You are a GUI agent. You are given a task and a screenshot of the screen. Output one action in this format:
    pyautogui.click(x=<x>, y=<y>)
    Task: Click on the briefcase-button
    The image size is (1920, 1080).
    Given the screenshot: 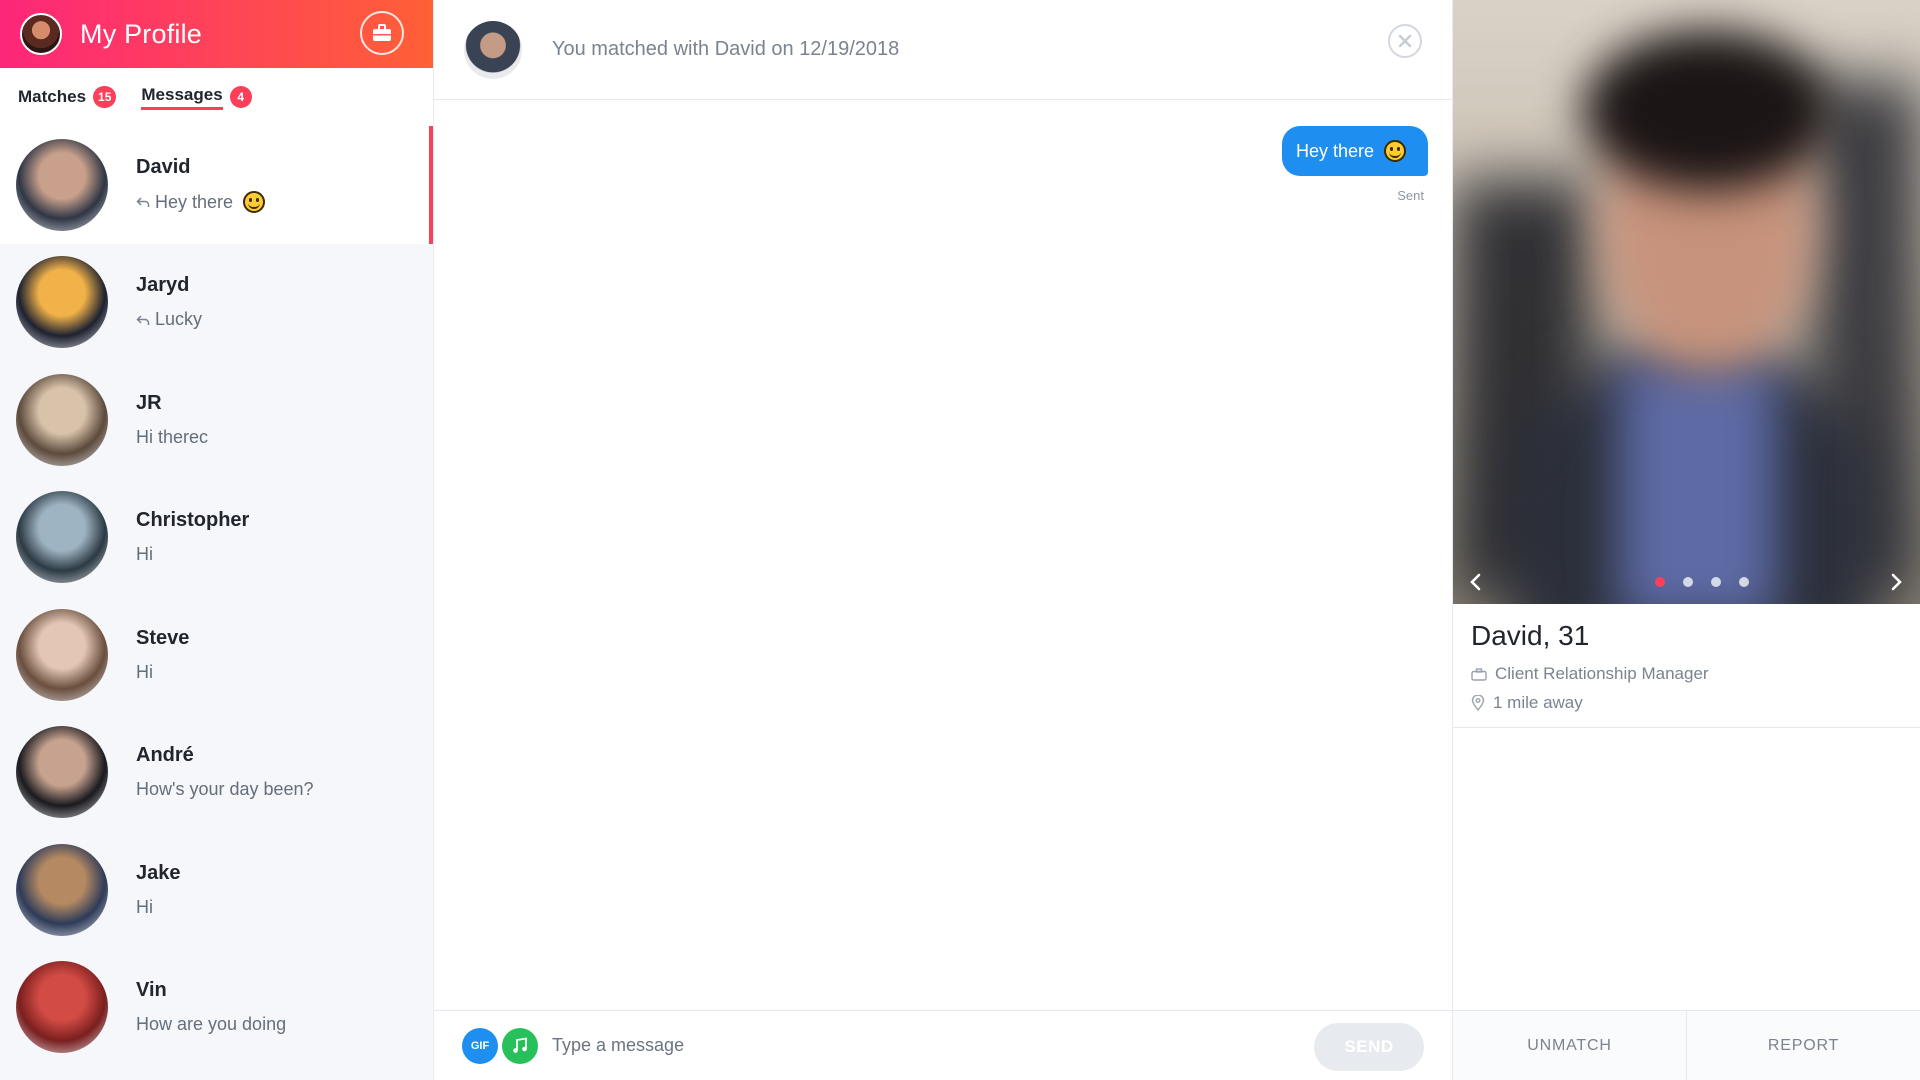 What is the action you would take?
    pyautogui.click(x=382, y=33)
    